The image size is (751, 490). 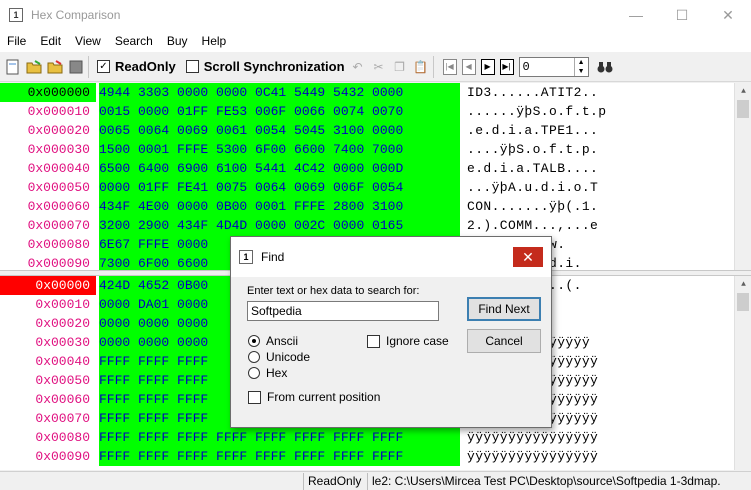 I want to click on dialog-title-bar: 1 Find ✕, so click(x=391, y=257).